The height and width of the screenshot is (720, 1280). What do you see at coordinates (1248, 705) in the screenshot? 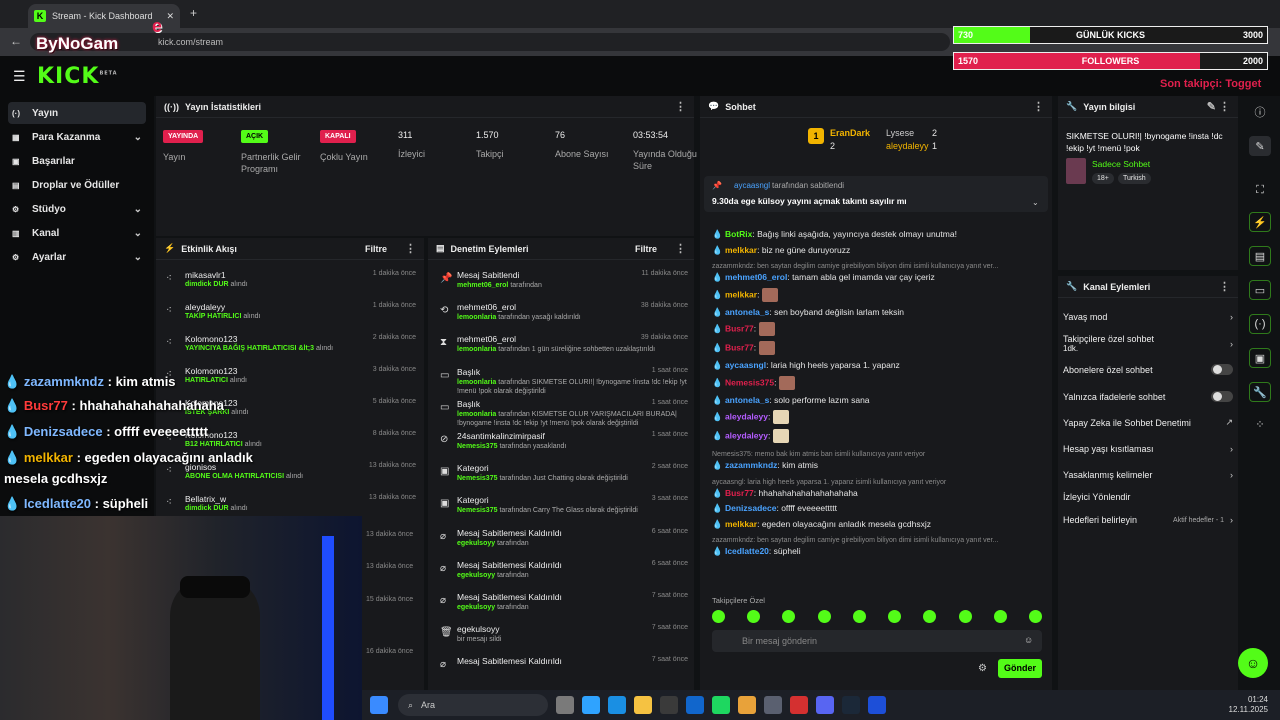
I see `clock: 01:24 12.11.2025` at bounding box center [1248, 705].